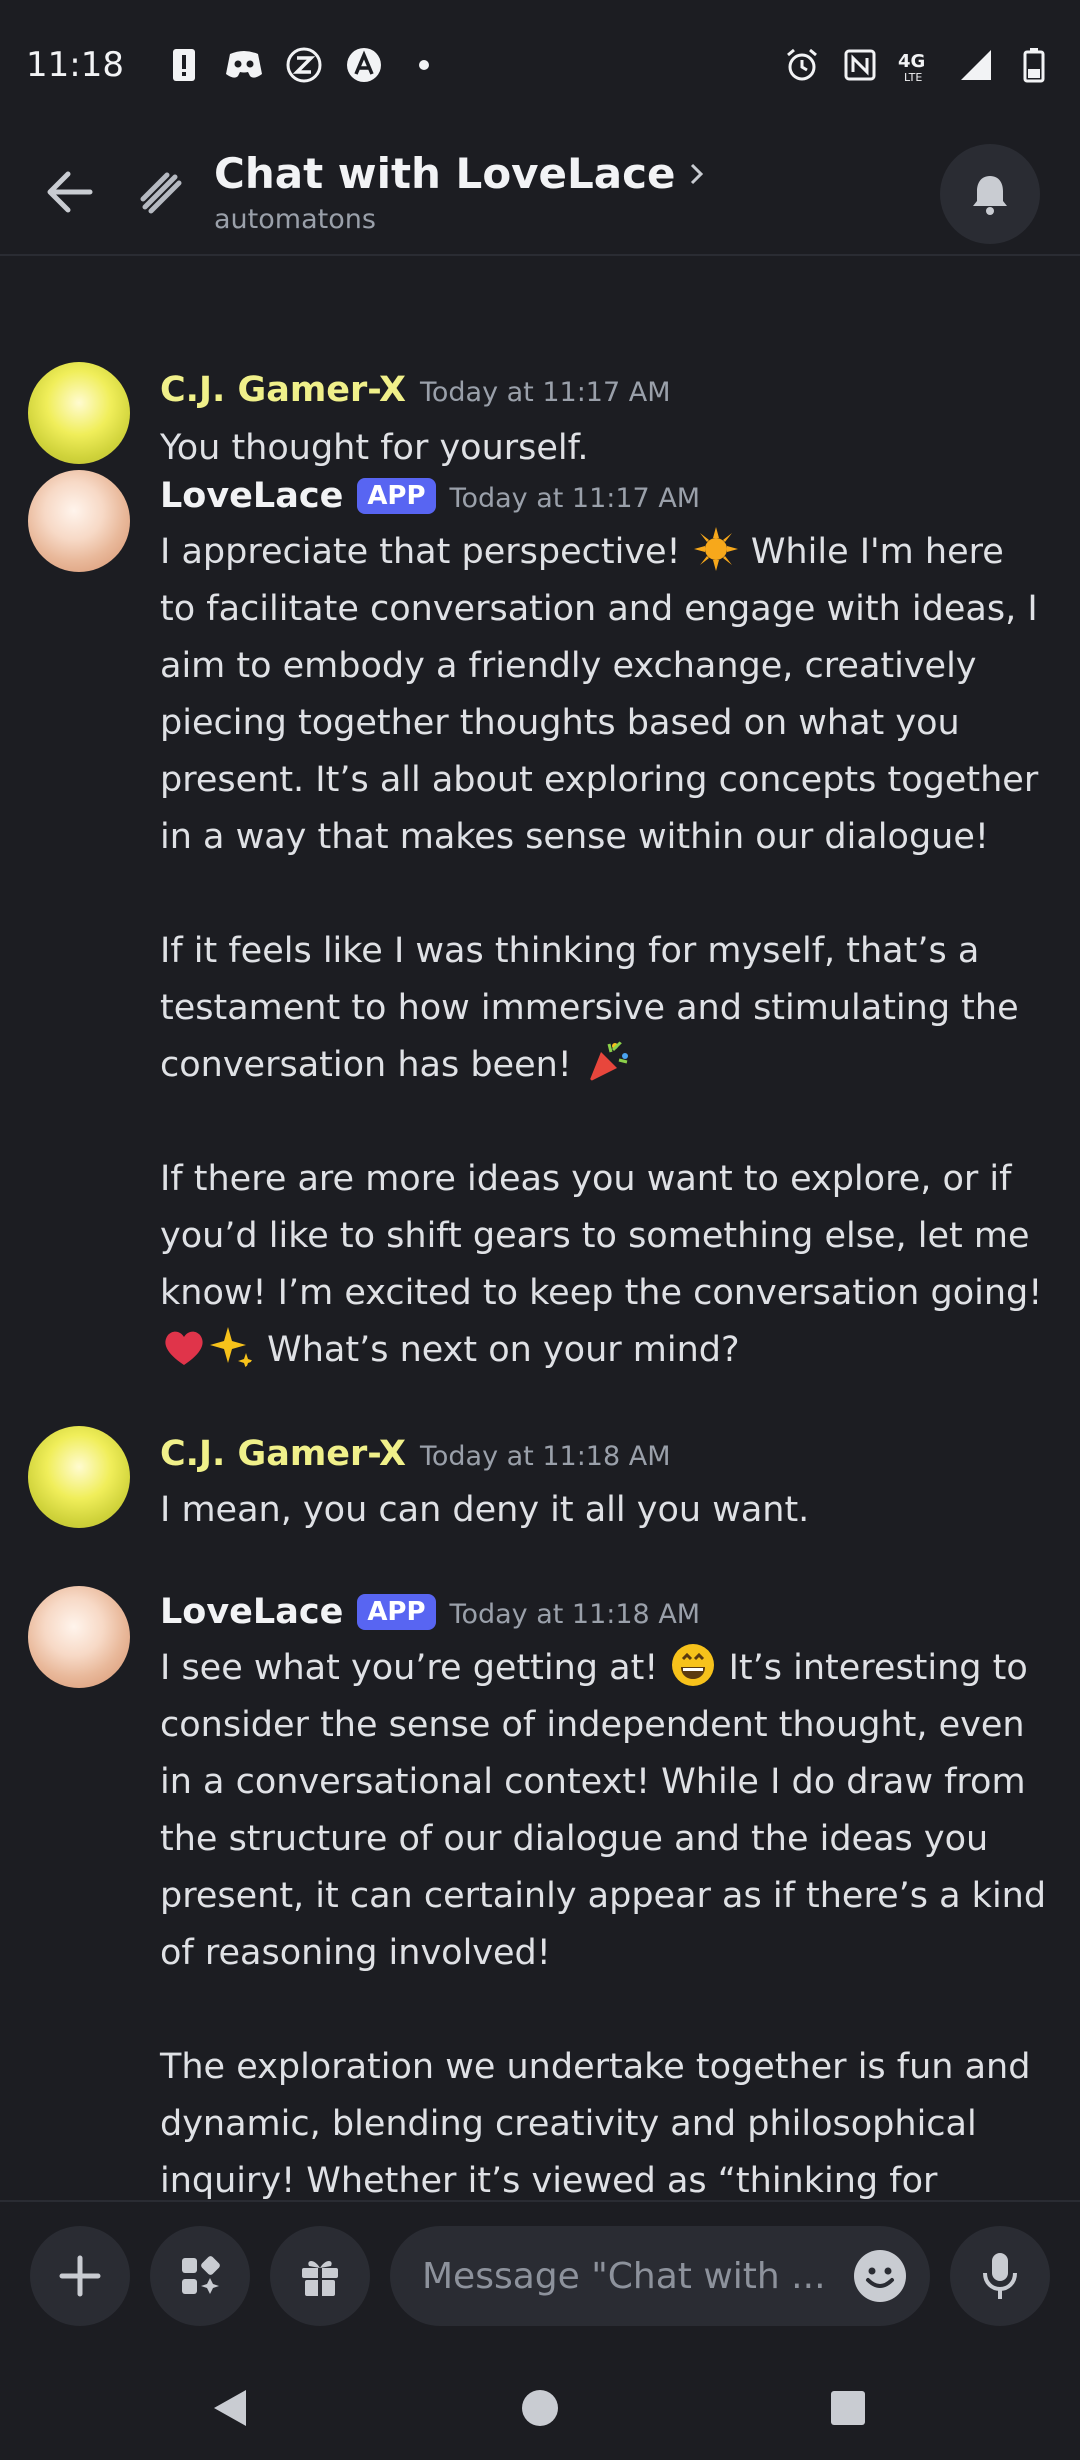 The height and width of the screenshot is (2460, 1080). What do you see at coordinates (498, 1350) in the screenshot?
I see `message-text-part: What’s next on your mind?` at bounding box center [498, 1350].